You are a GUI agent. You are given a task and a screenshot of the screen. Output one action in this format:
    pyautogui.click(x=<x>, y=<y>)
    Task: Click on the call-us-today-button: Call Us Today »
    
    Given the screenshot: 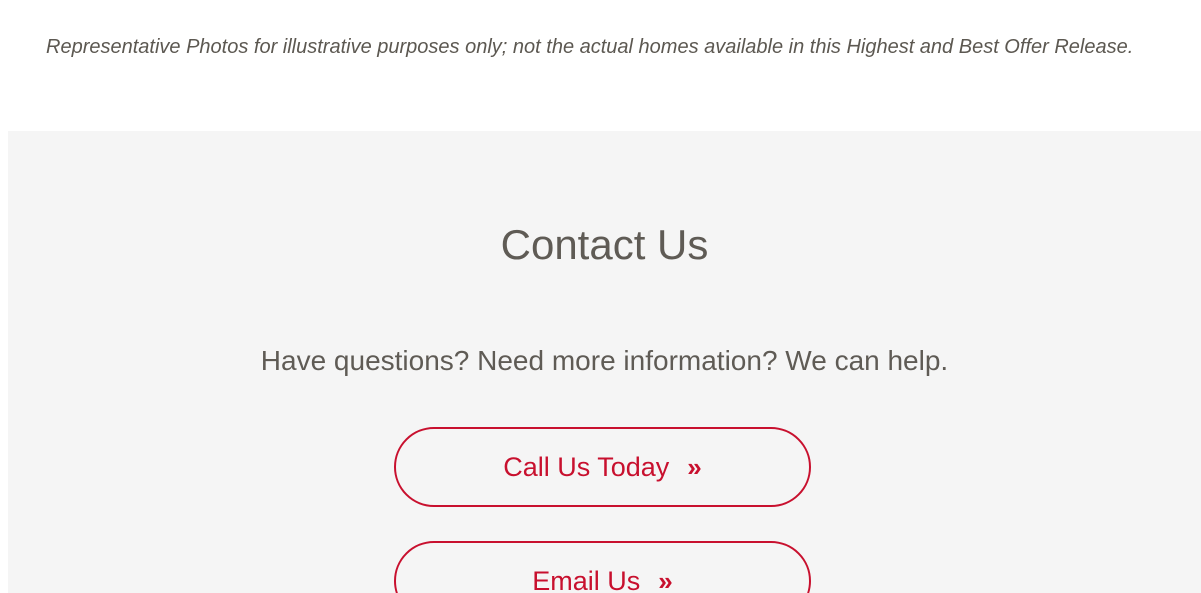 What is the action you would take?
    pyautogui.click(x=602, y=467)
    